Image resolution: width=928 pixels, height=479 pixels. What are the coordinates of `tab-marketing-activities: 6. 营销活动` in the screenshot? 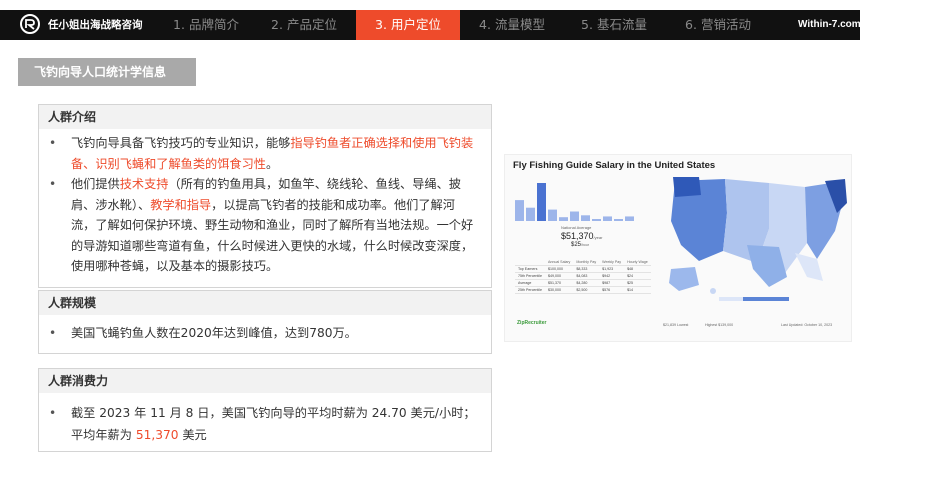 It's located at (718, 25).